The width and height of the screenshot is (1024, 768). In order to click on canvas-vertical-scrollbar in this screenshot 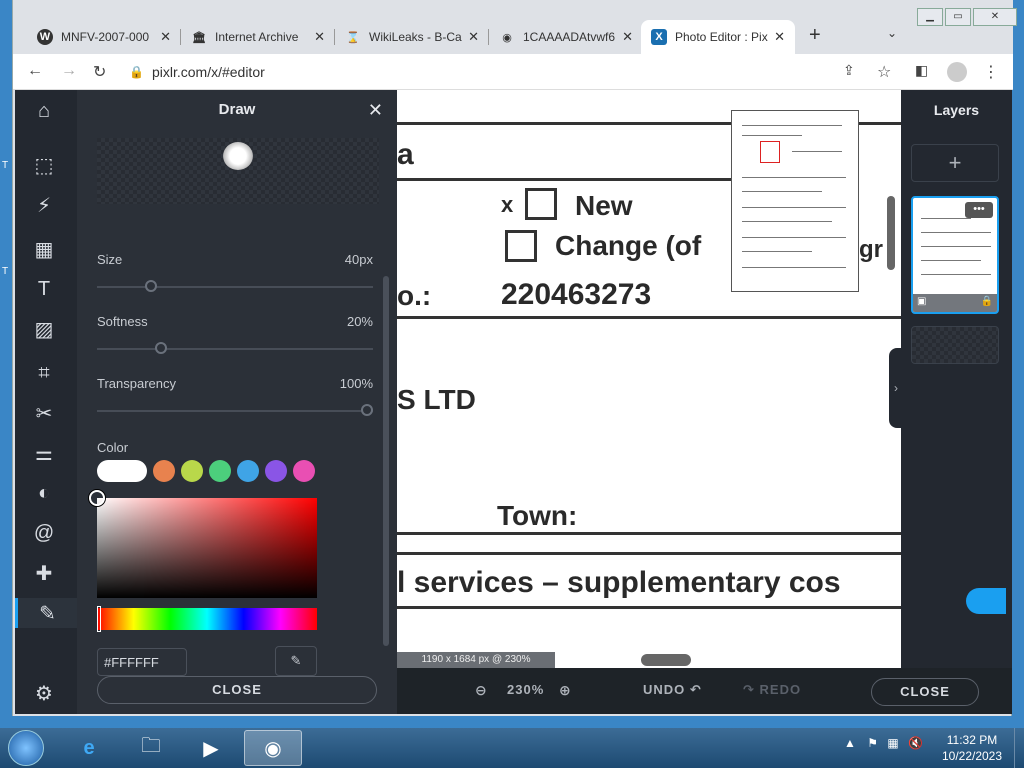, I will do `click(891, 233)`.